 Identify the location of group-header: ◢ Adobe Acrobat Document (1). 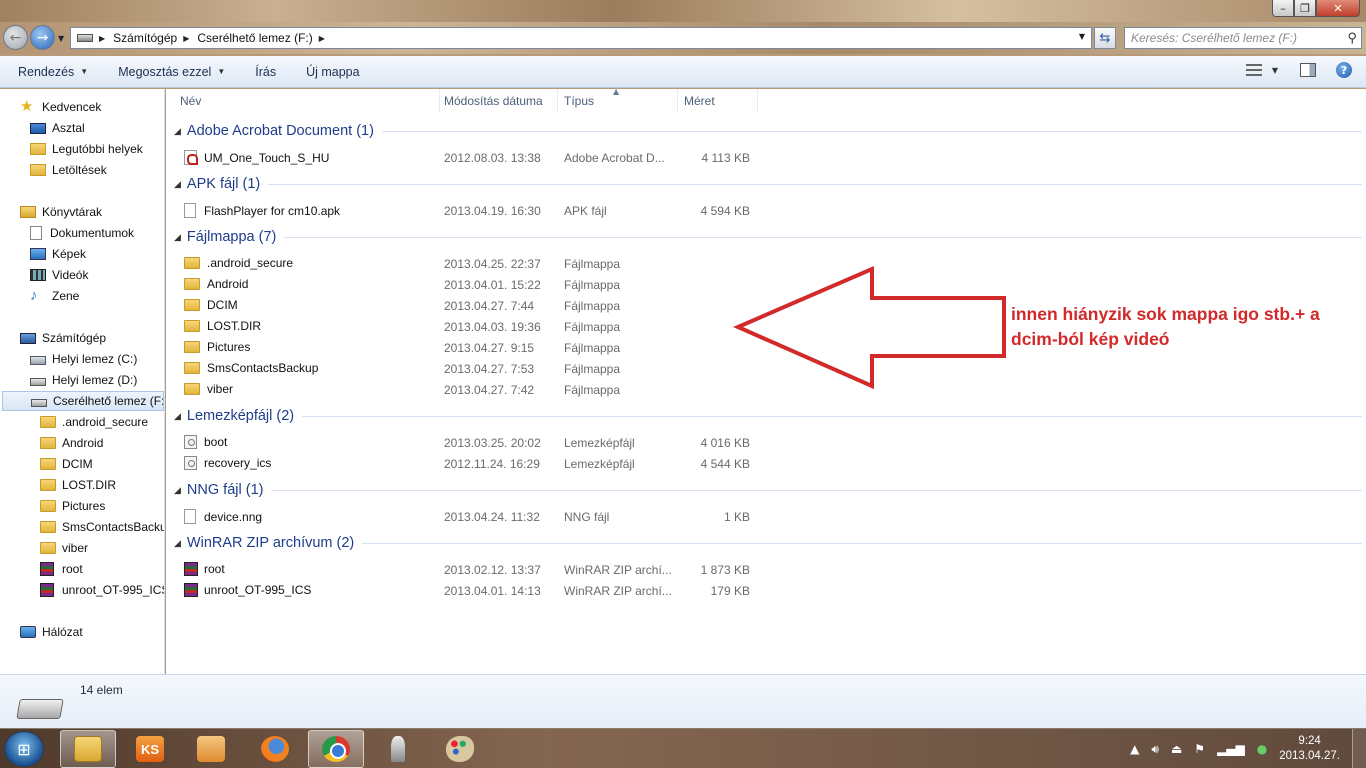
(768, 131).